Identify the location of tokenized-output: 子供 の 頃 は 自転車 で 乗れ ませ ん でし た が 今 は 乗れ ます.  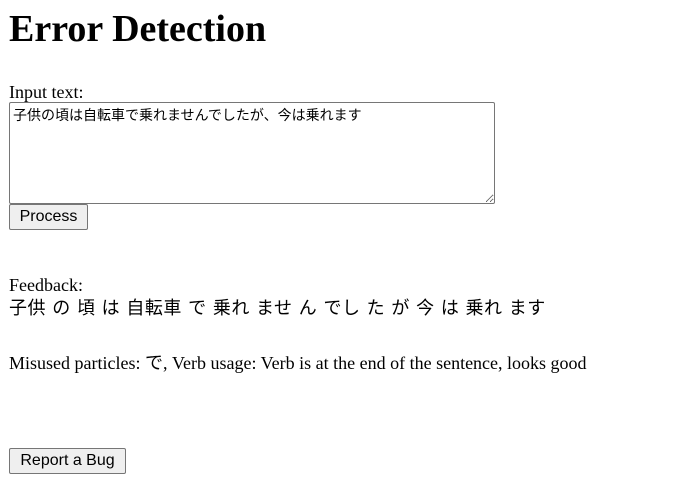
(277, 308).